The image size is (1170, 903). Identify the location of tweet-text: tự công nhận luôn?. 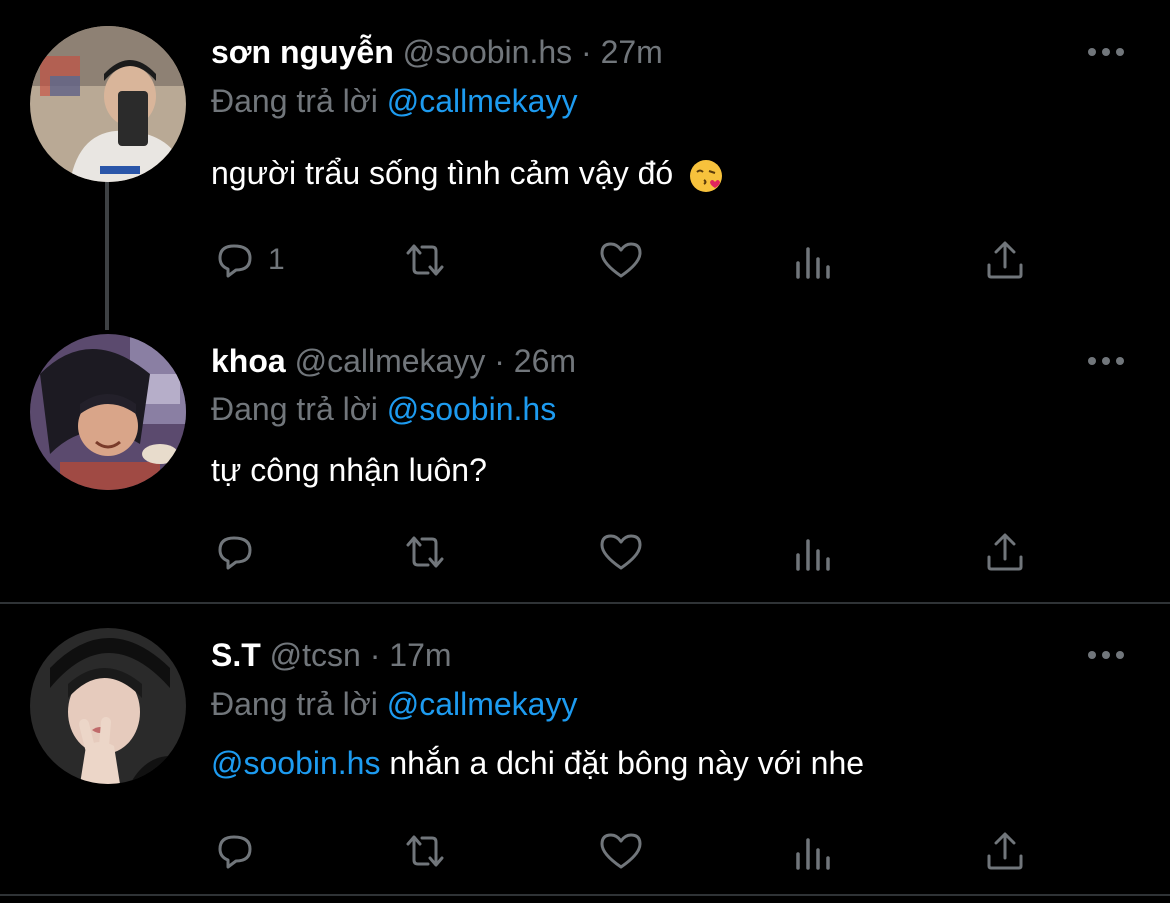
(349, 470).